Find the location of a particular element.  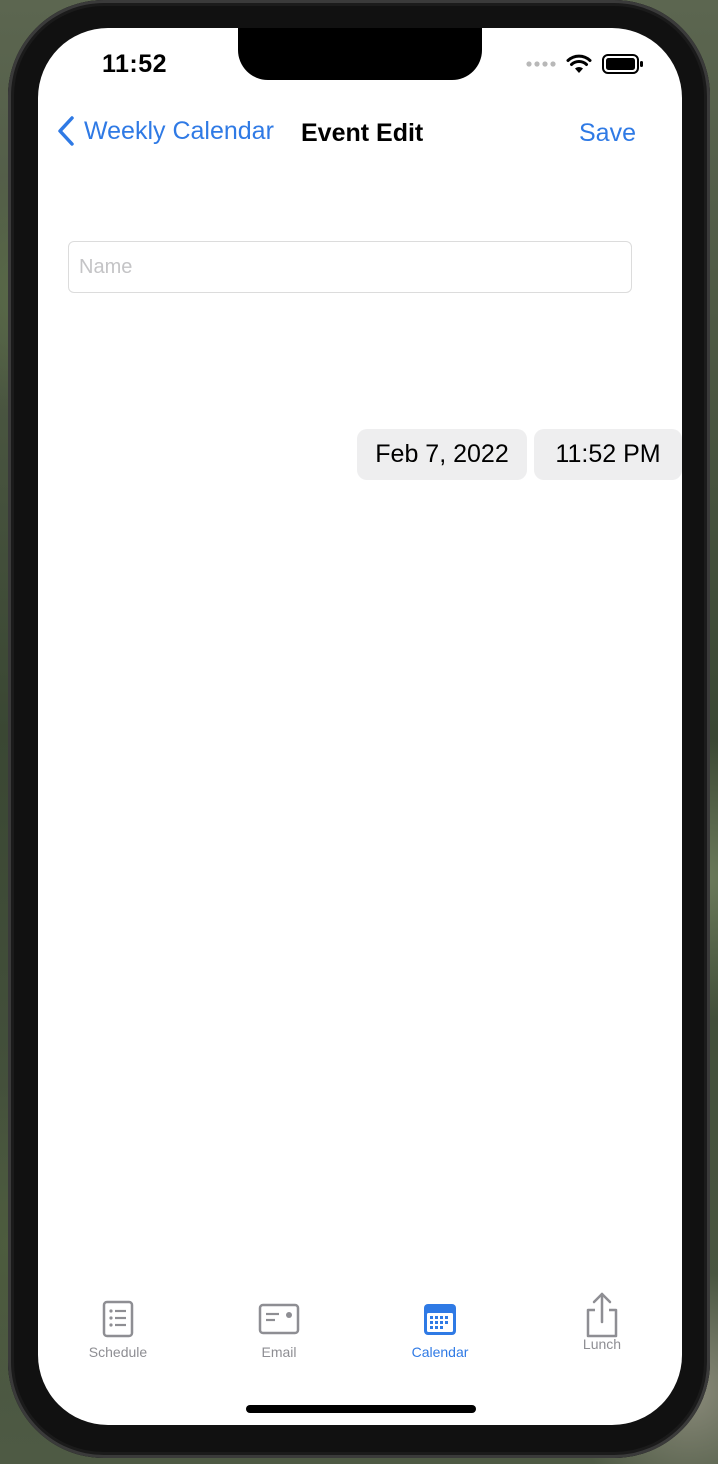

save-button: Save is located at coordinates (607, 133).